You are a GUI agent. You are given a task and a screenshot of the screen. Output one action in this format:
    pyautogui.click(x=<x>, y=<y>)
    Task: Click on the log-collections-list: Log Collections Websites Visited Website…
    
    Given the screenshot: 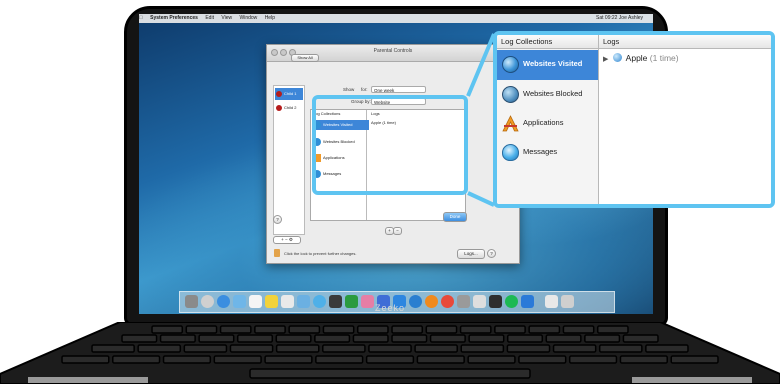 What is the action you would take?
    pyautogui.click(x=548, y=119)
    